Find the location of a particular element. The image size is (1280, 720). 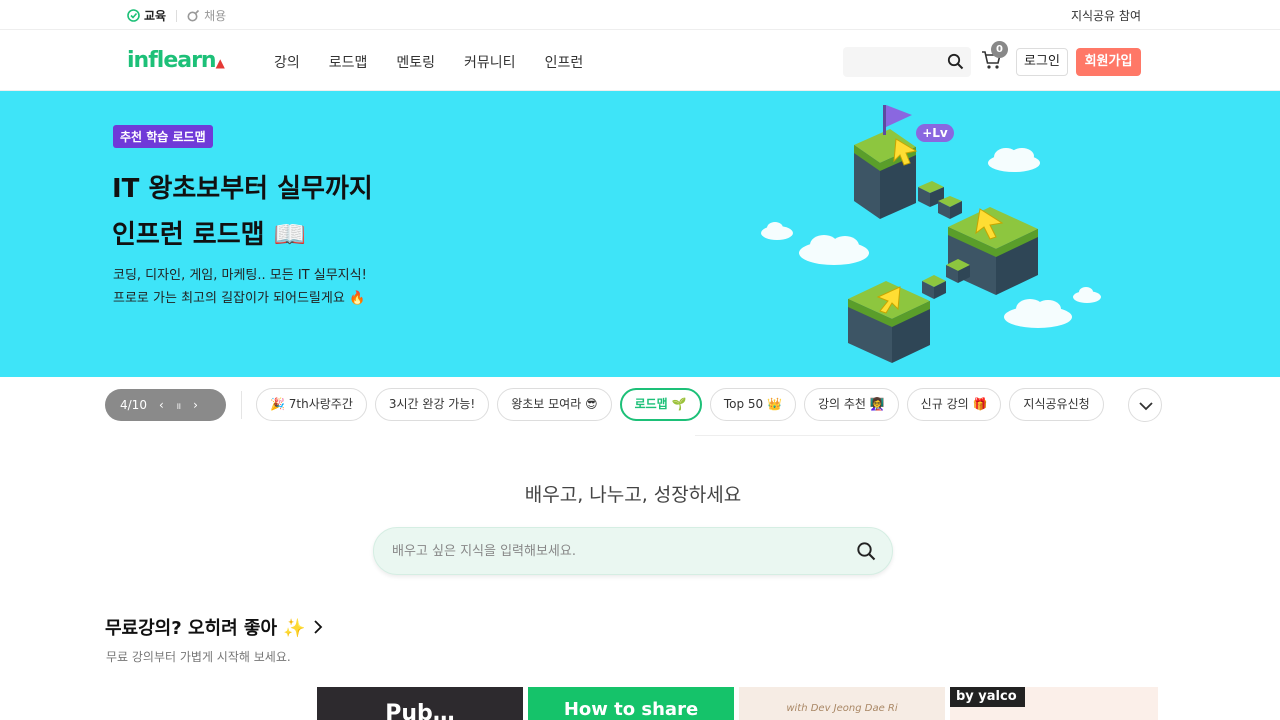

carousel-pager: 4/10 ‹ ॥ › is located at coordinates (165, 405).